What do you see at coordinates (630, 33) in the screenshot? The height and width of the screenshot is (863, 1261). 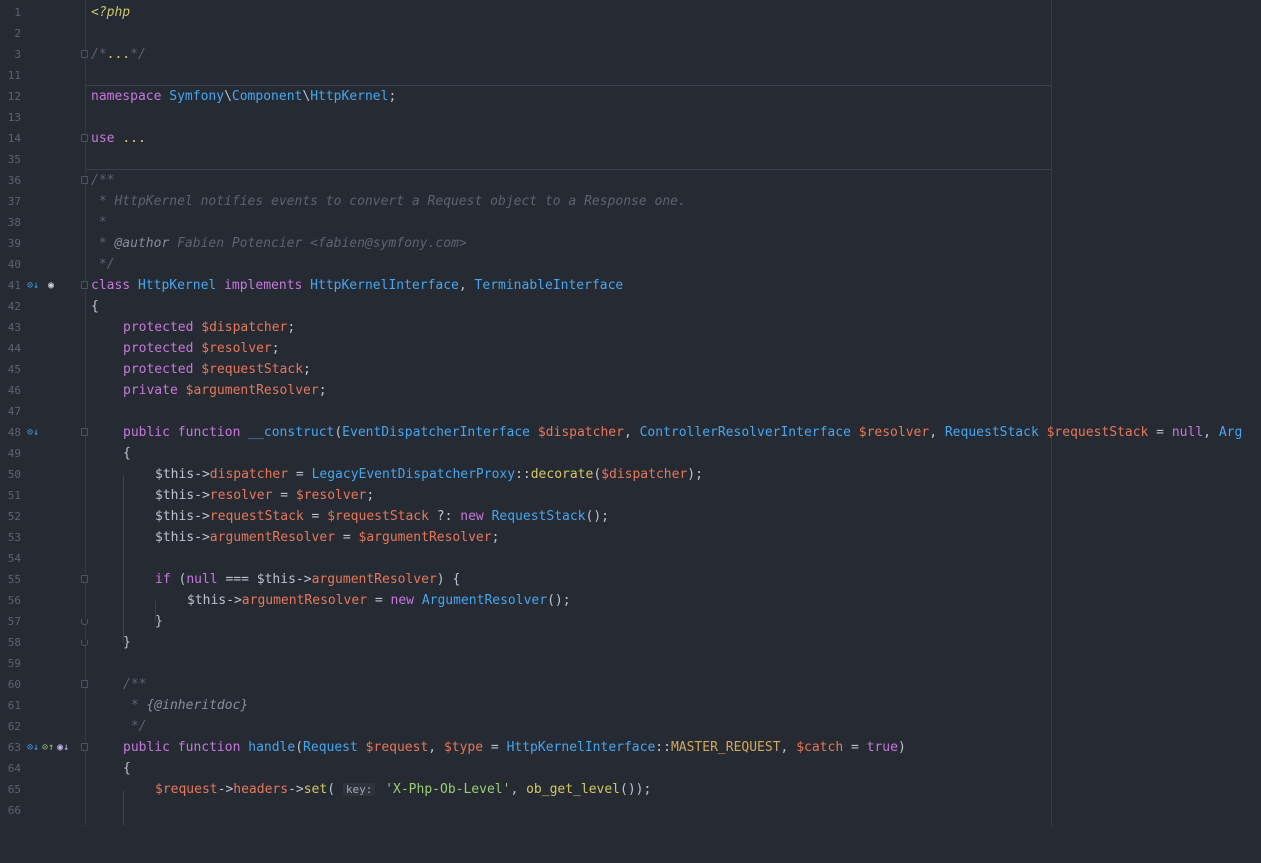 I see `code-line: 2` at bounding box center [630, 33].